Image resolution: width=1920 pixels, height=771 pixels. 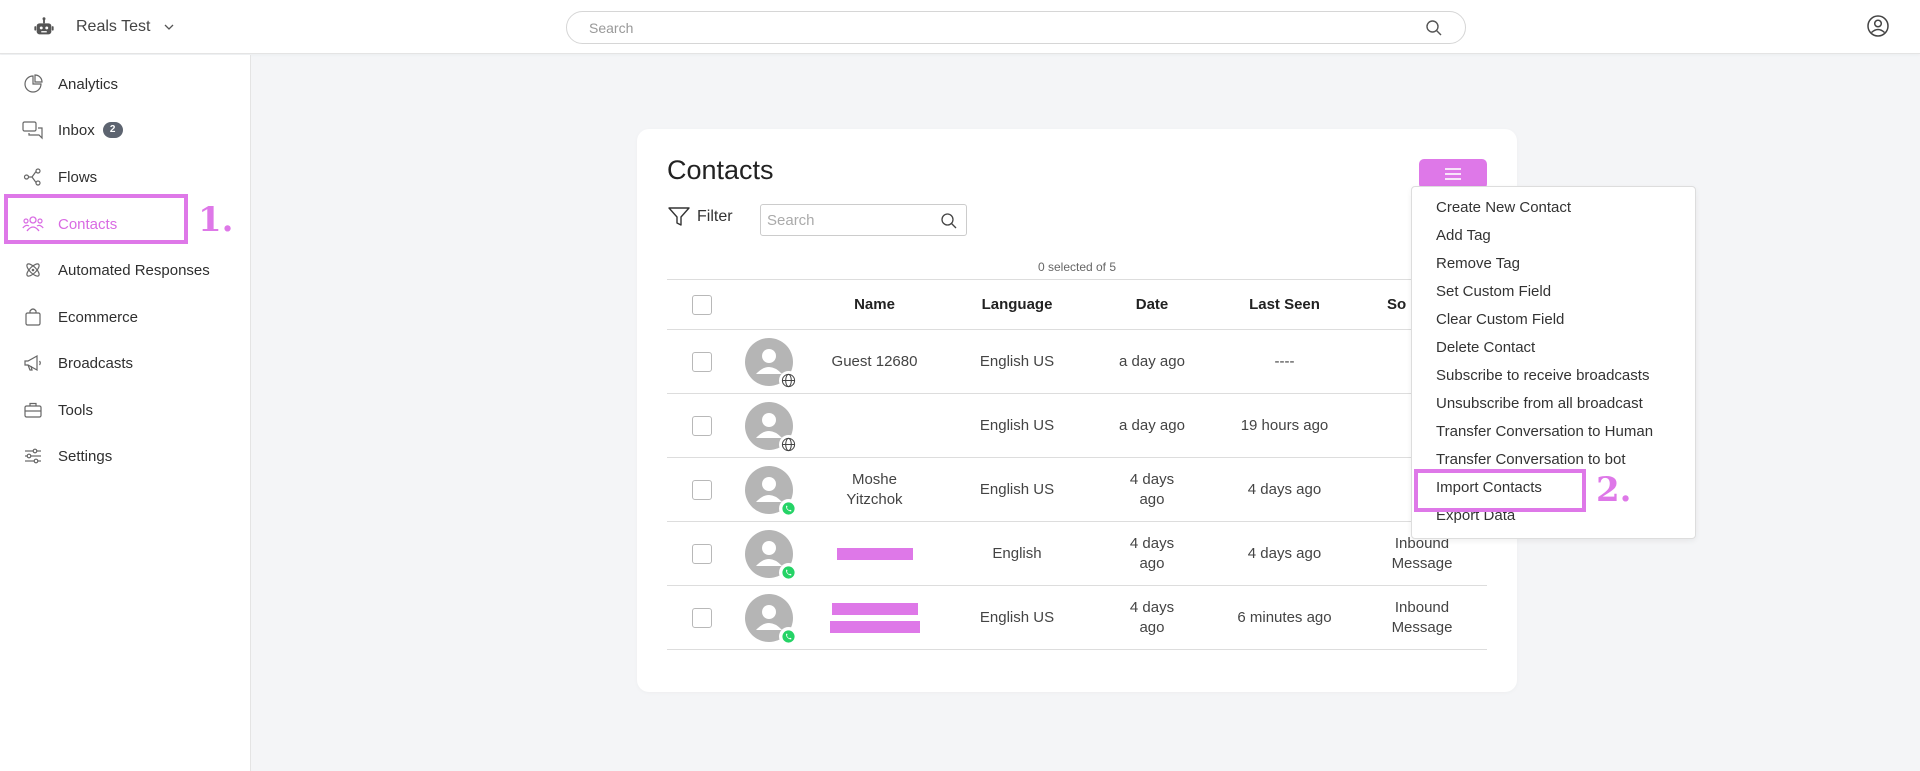 I want to click on table-header: Name Language Date Last Seen So, so click(x=1077, y=304).